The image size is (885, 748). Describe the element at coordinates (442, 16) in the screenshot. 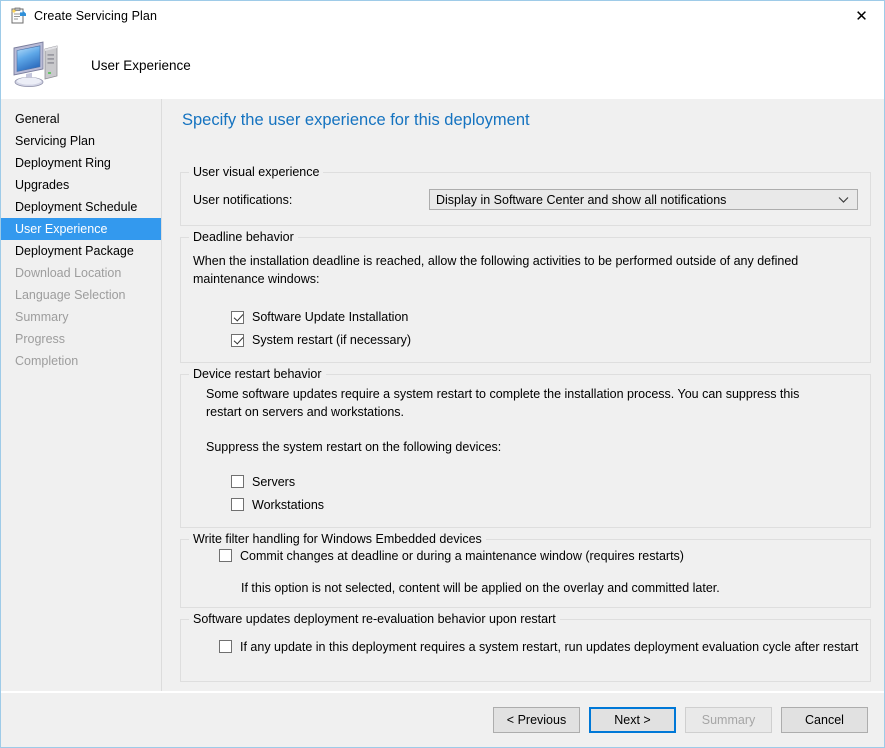

I see `title-bar: Create Servicing Plan ✕` at that location.